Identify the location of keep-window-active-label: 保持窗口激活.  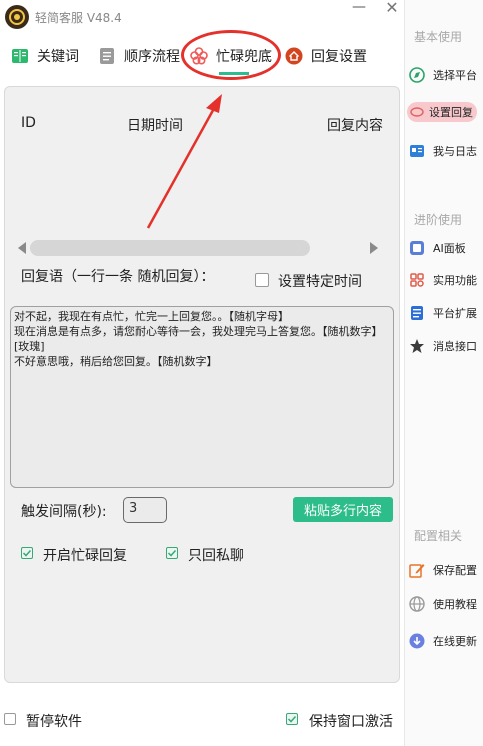
(351, 722).